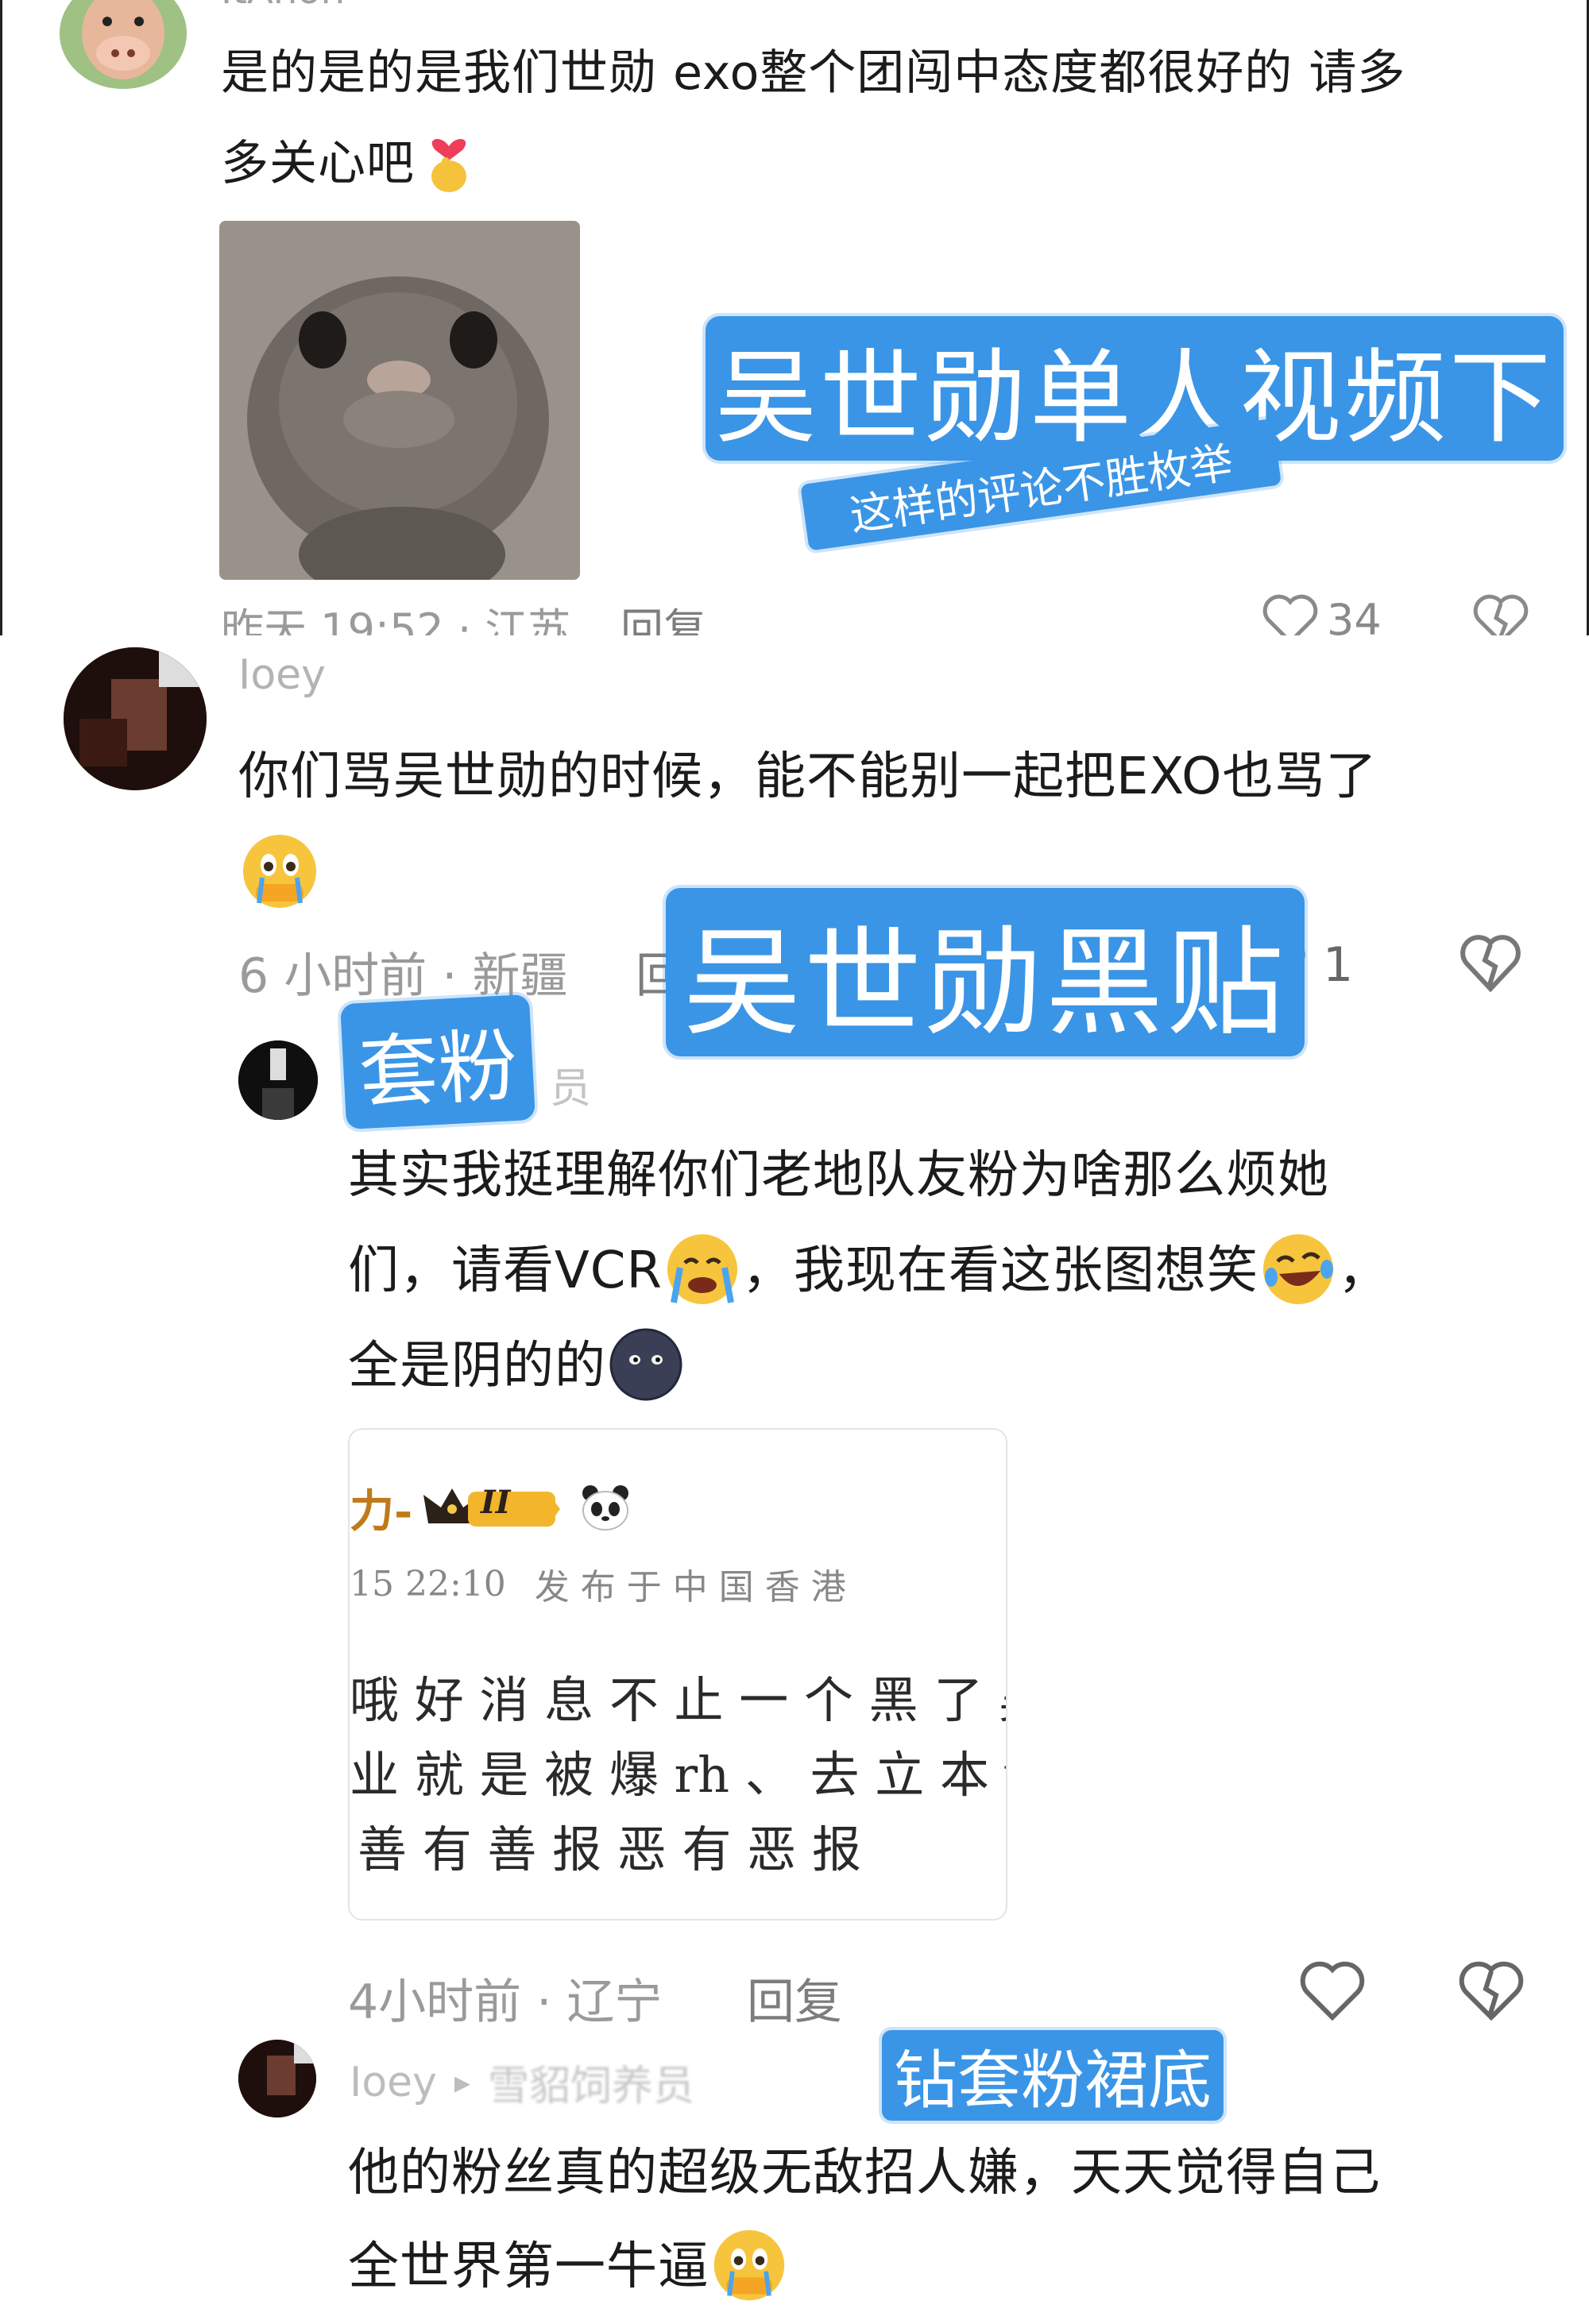  I want to click on cow-avatar-icon, so click(123, 44).